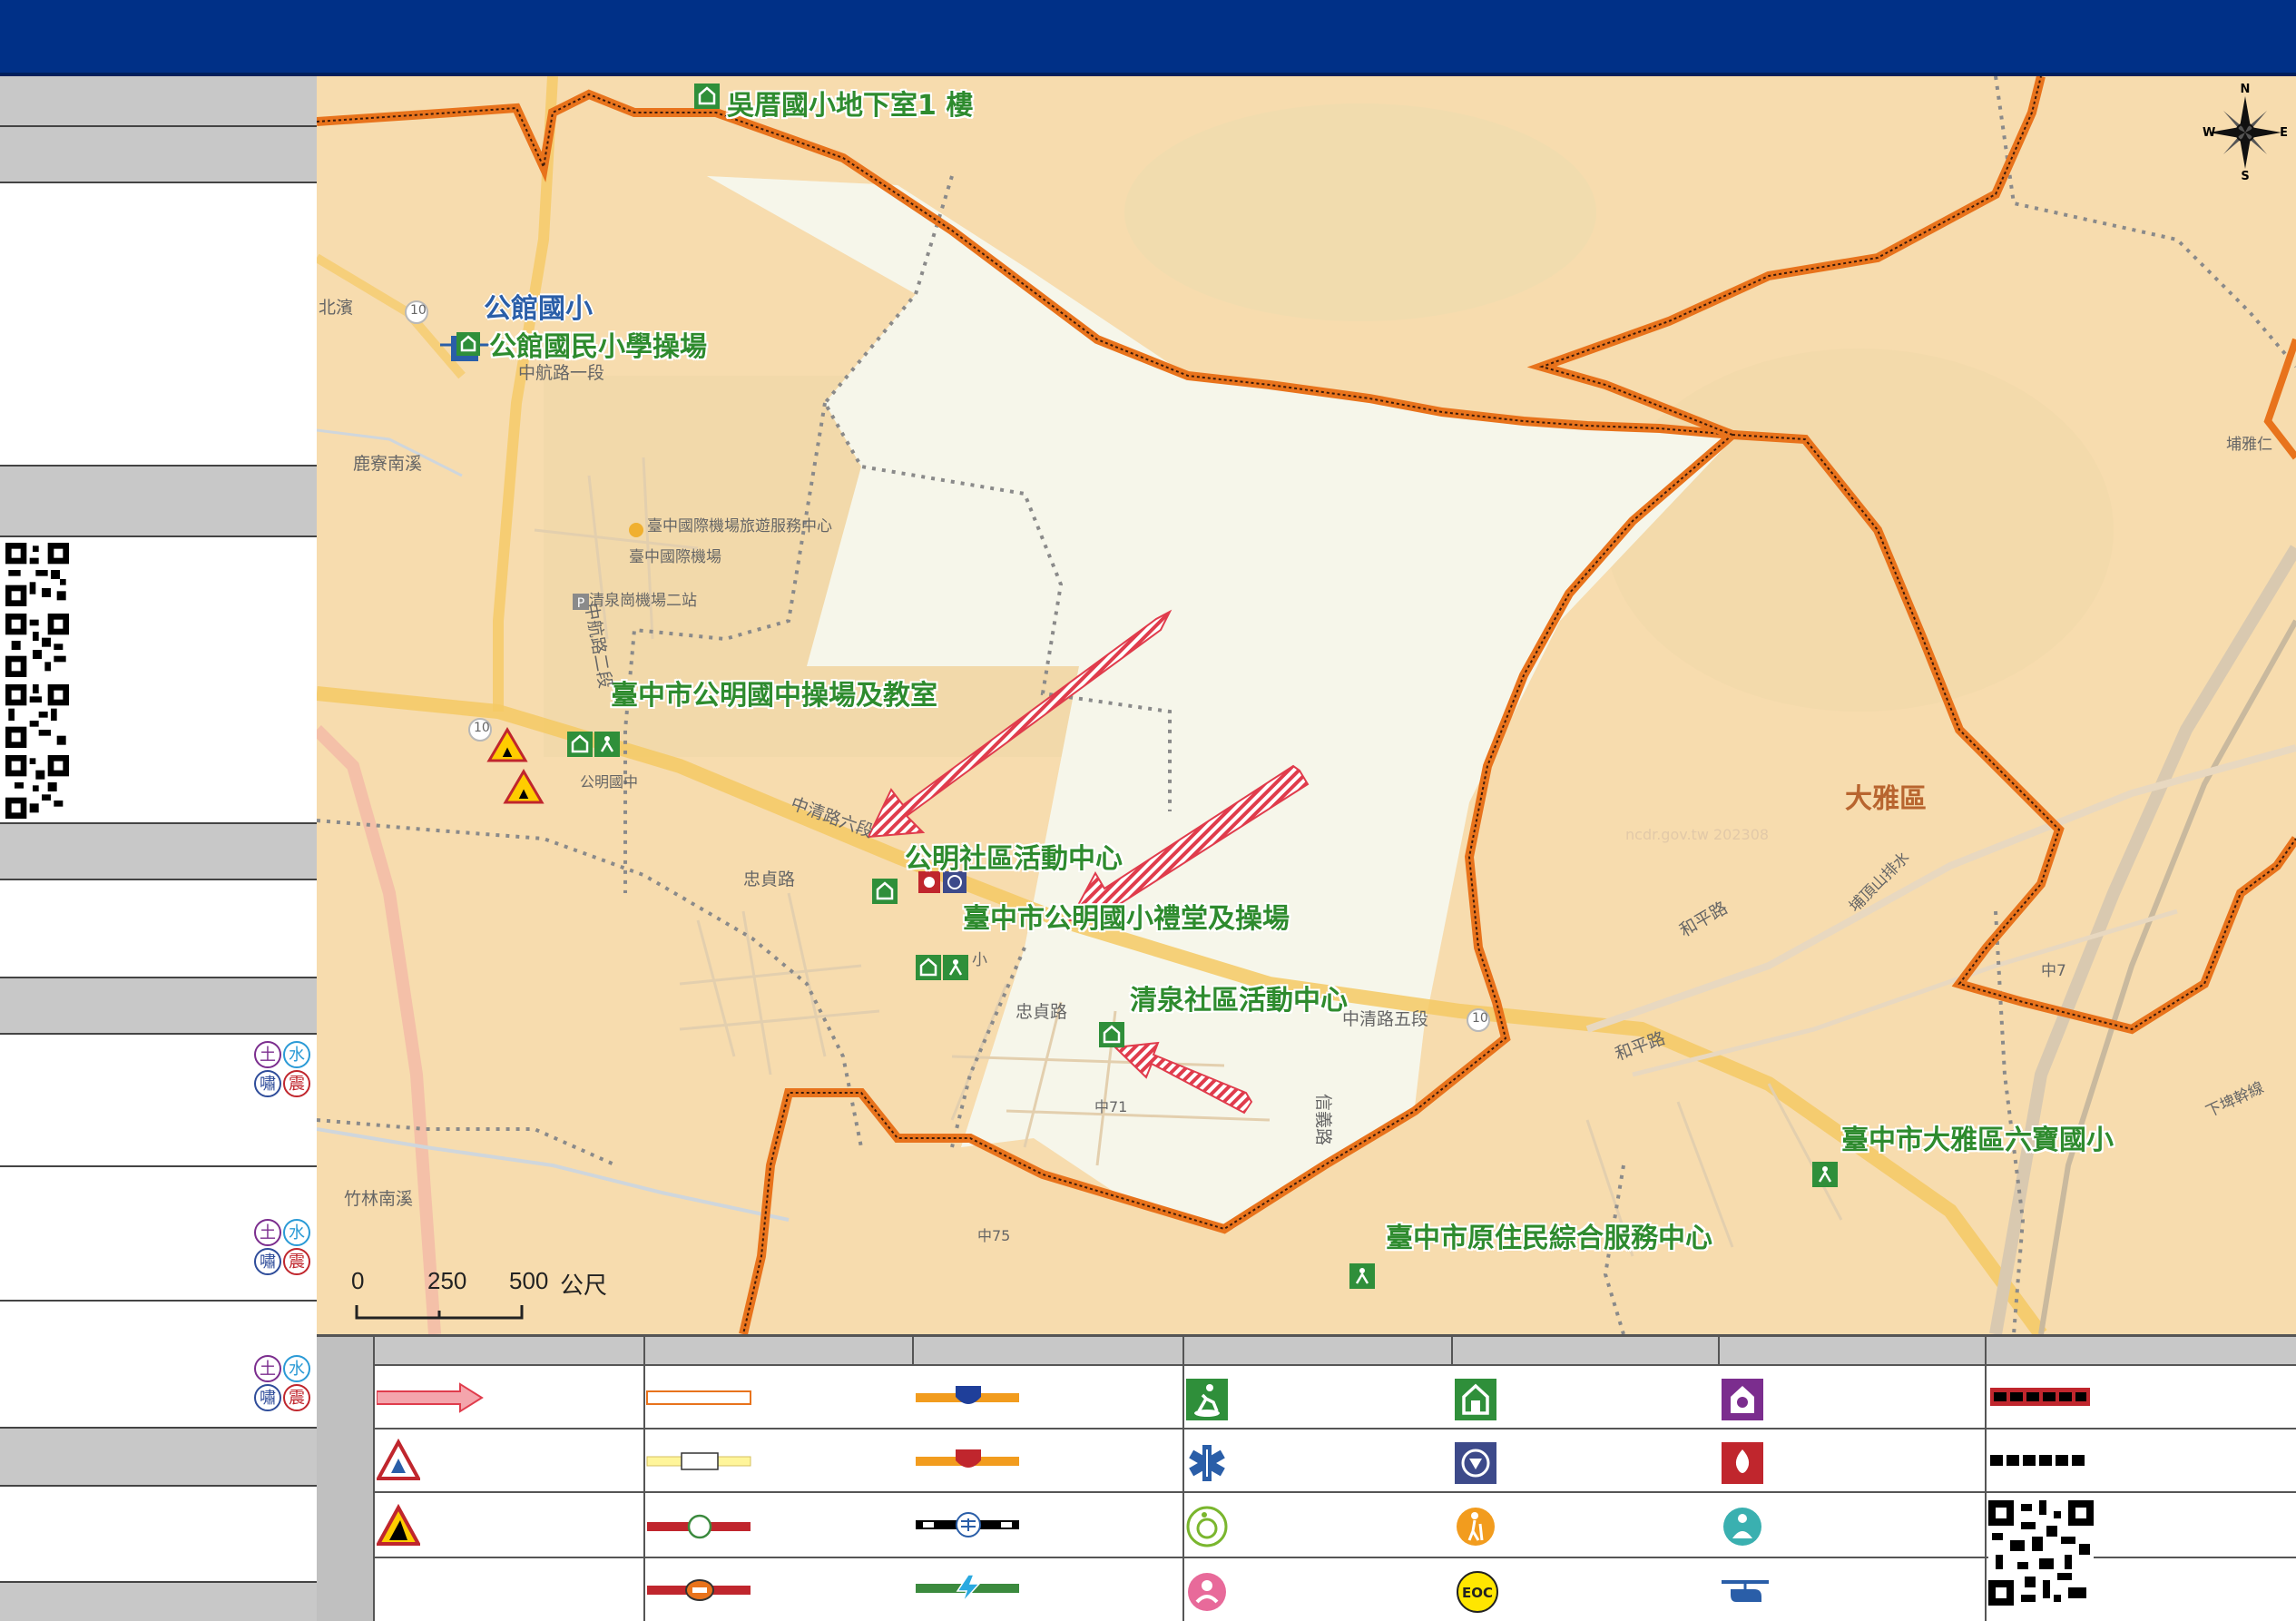 Image resolution: width=2296 pixels, height=1621 pixels. I want to click on map-label-shelter: 公館國民小學操場, so click(598, 347).